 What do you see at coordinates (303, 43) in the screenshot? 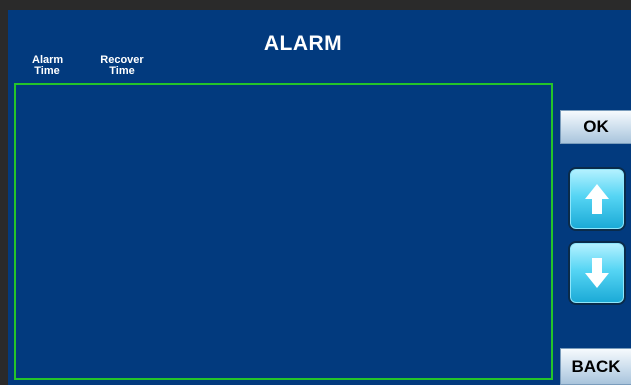
I see `page-title: ALARM` at bounding box center [303, 43].